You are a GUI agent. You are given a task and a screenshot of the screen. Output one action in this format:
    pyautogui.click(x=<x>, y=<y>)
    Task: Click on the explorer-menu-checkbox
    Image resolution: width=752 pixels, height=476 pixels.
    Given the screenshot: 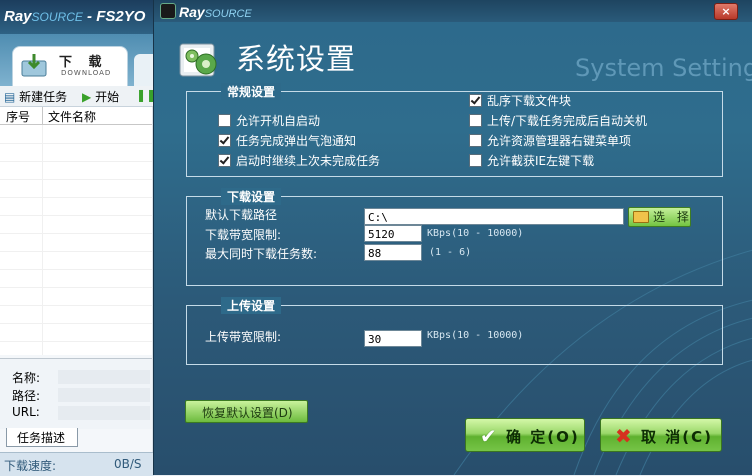 What is the action you would take?
    pyautogui.click(x=475, y=140)
    